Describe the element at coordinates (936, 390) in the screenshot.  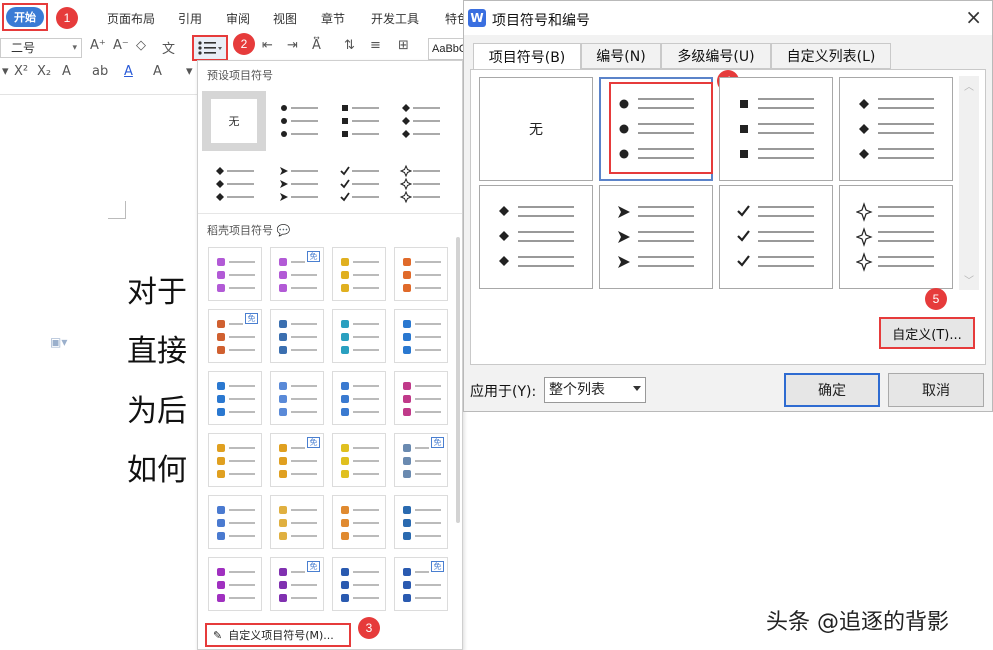
I see `cancel-button: 取消` at that location.